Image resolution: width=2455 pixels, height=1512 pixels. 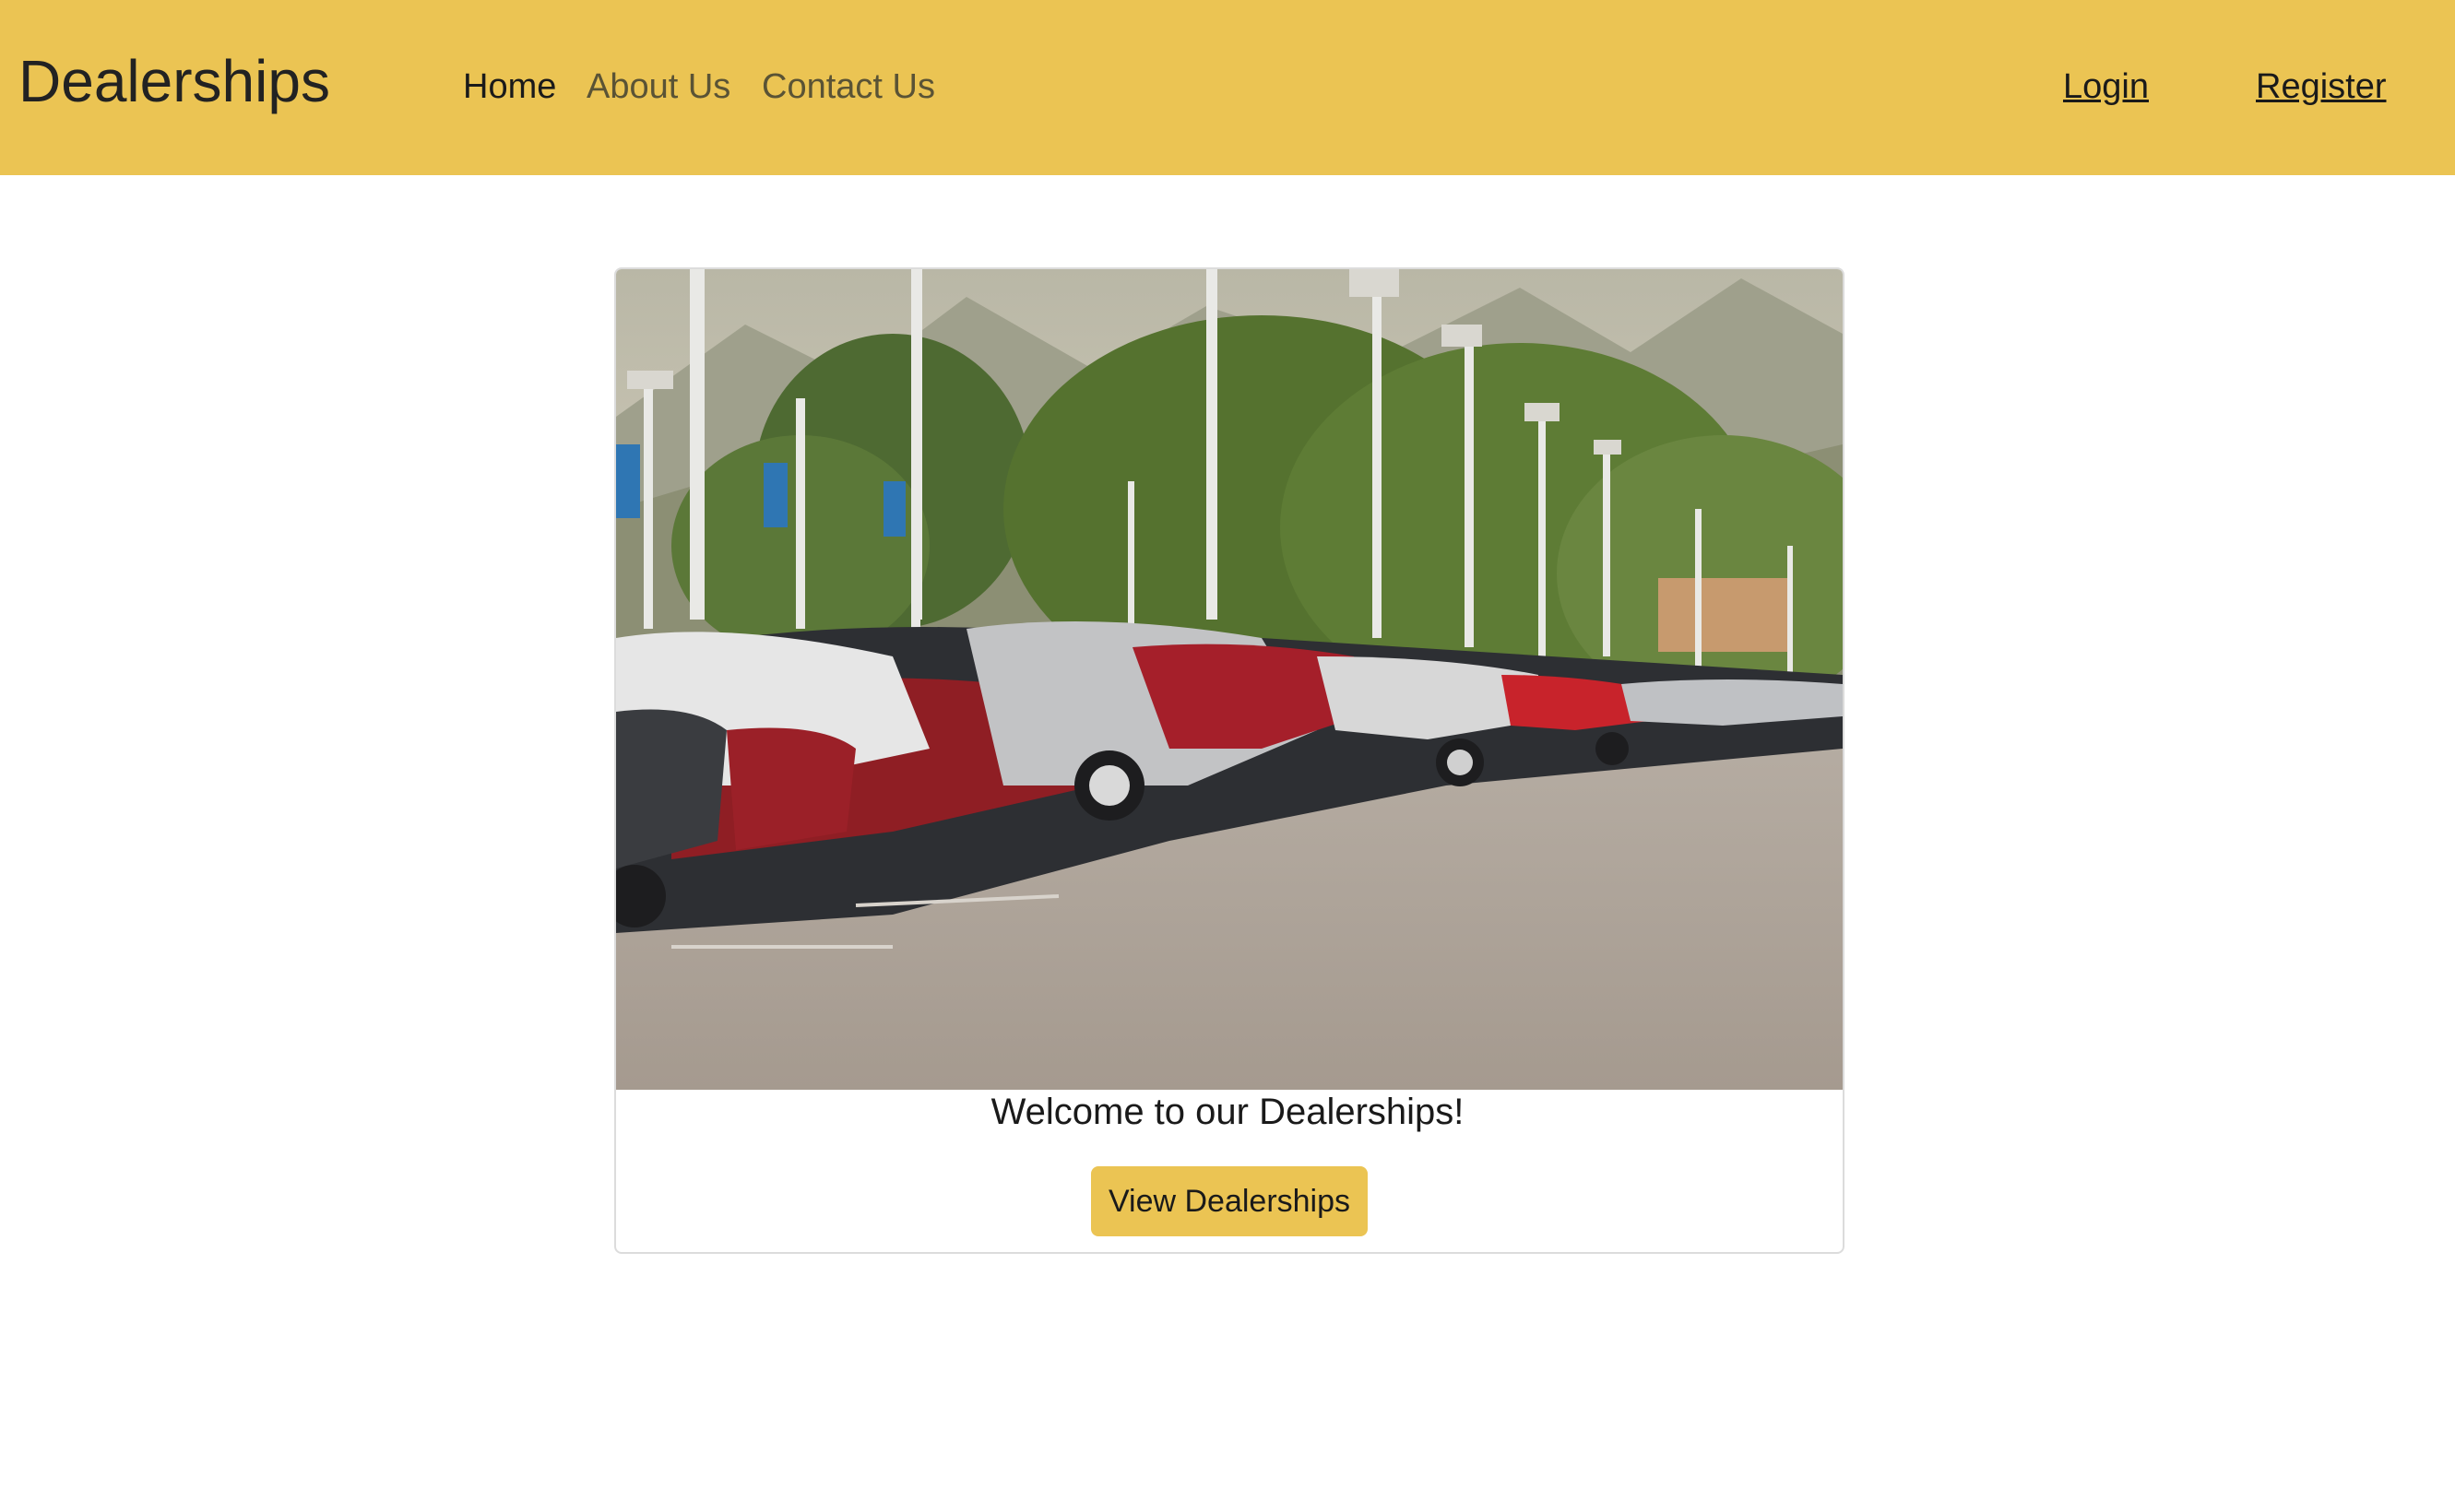 What do you see at coordinates (2106, 87) in the screenshot?
I see `login-link: Login` at bounding box center [2106, 87].